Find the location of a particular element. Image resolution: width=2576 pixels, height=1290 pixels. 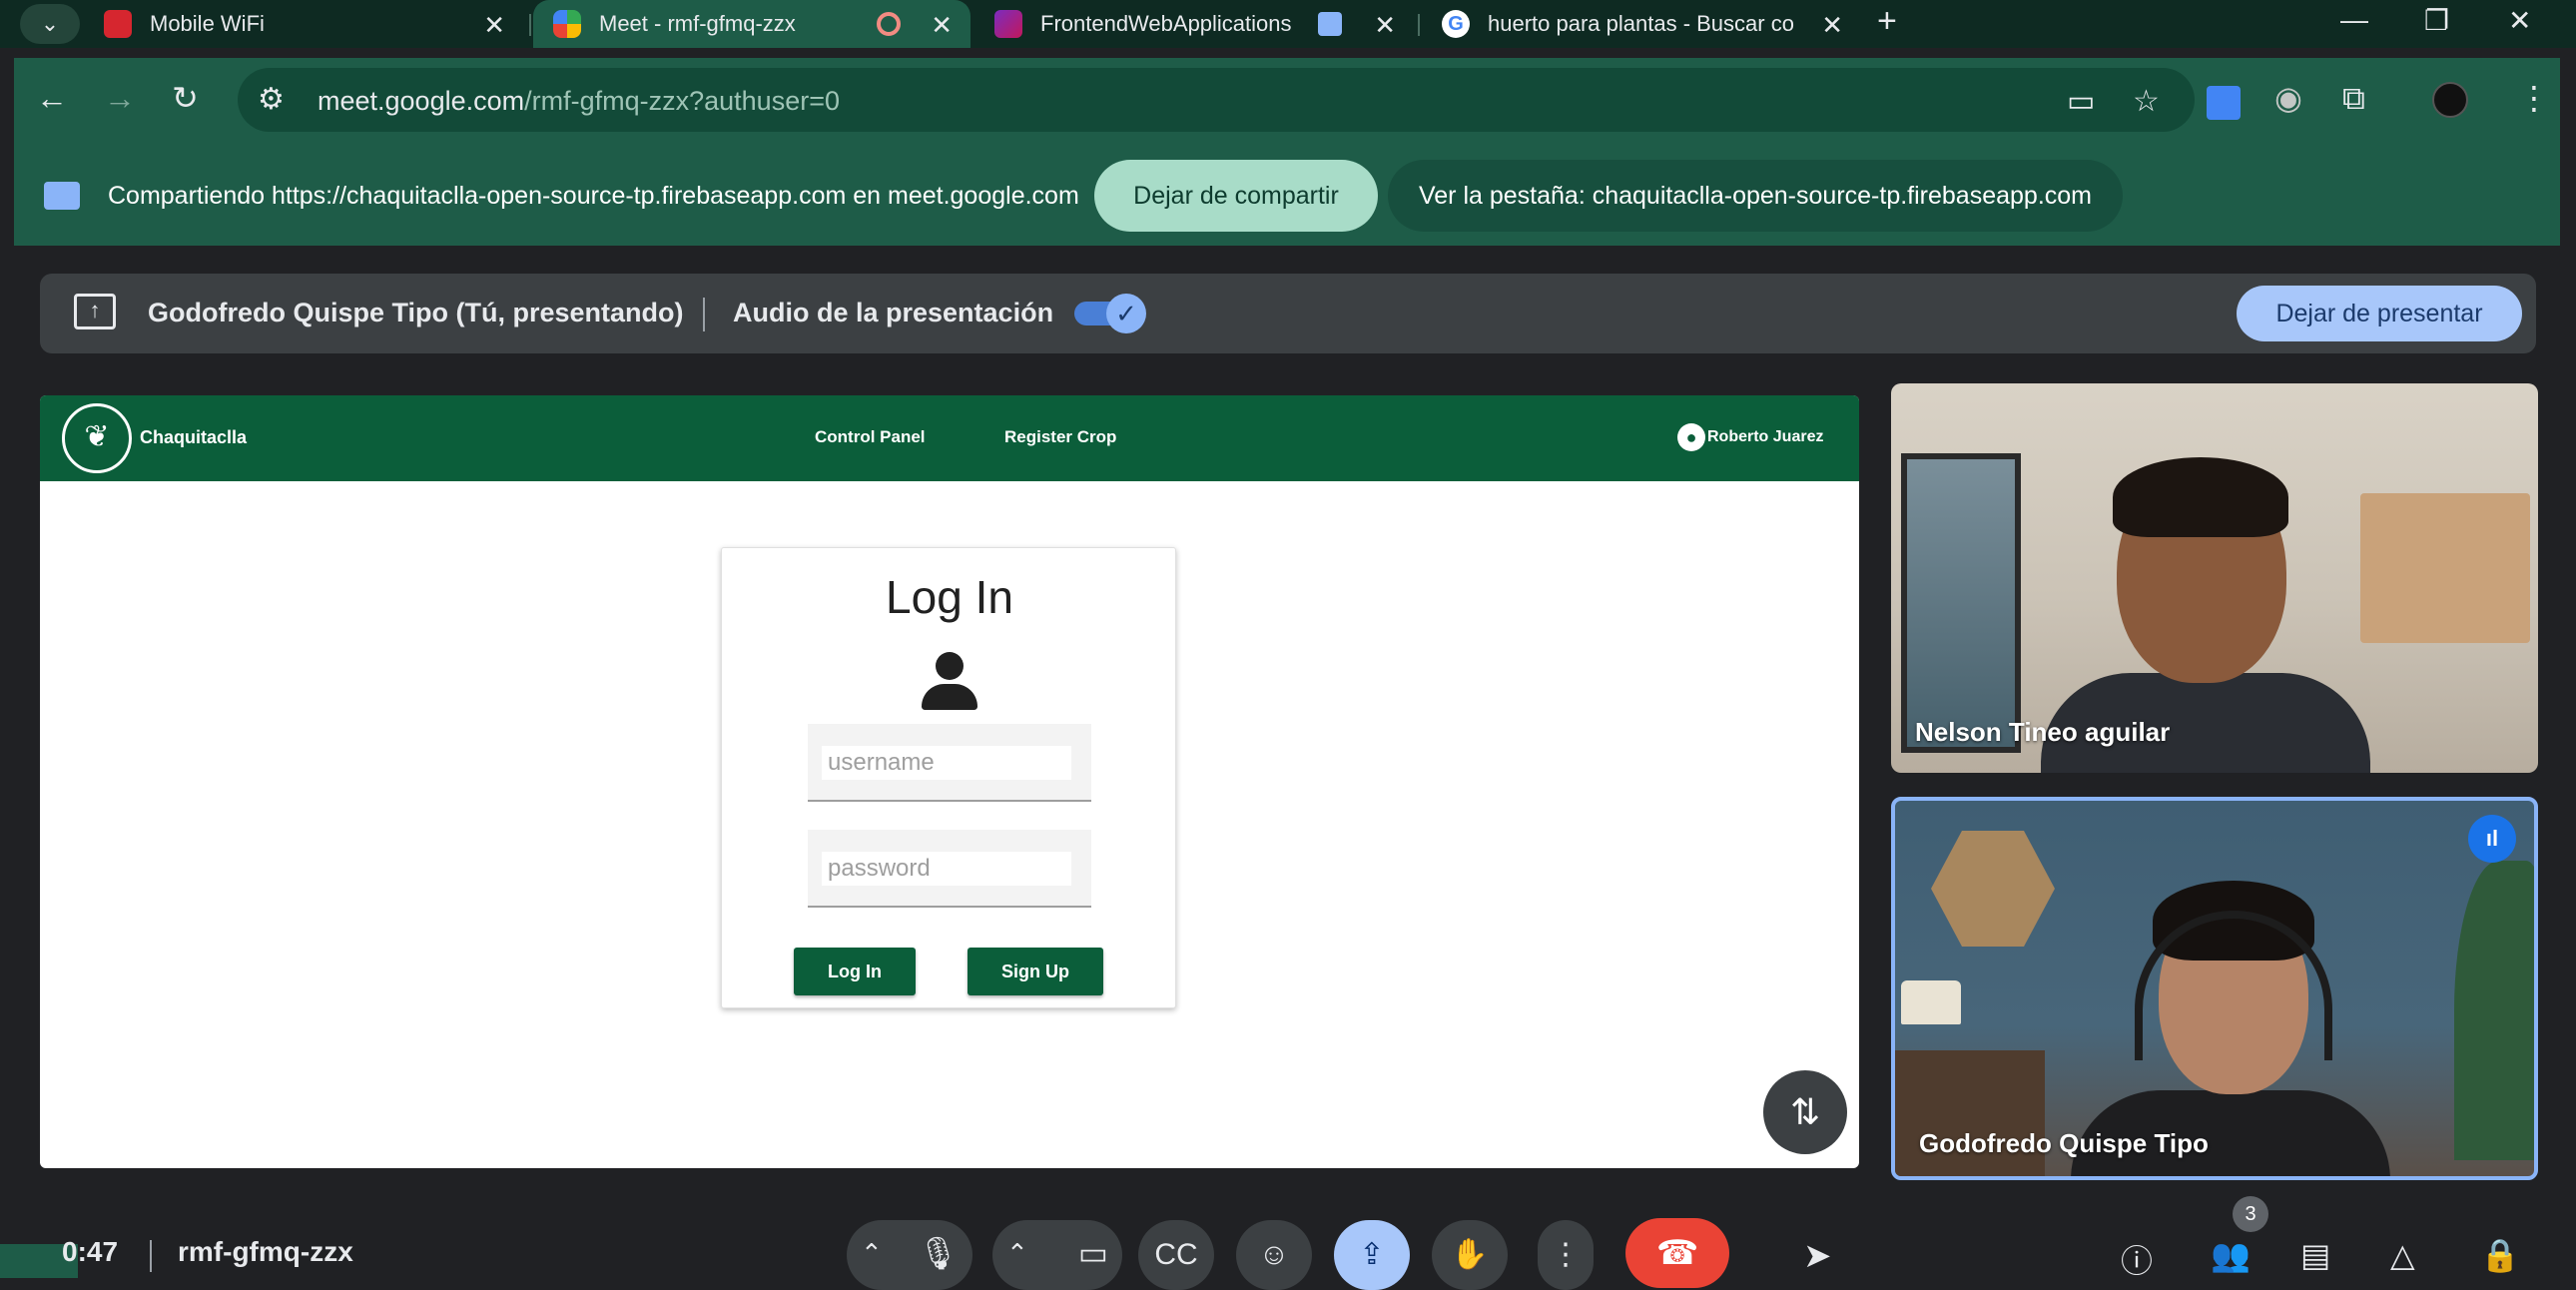

reload-icon: ↻ is located at coordinates (185, 98).